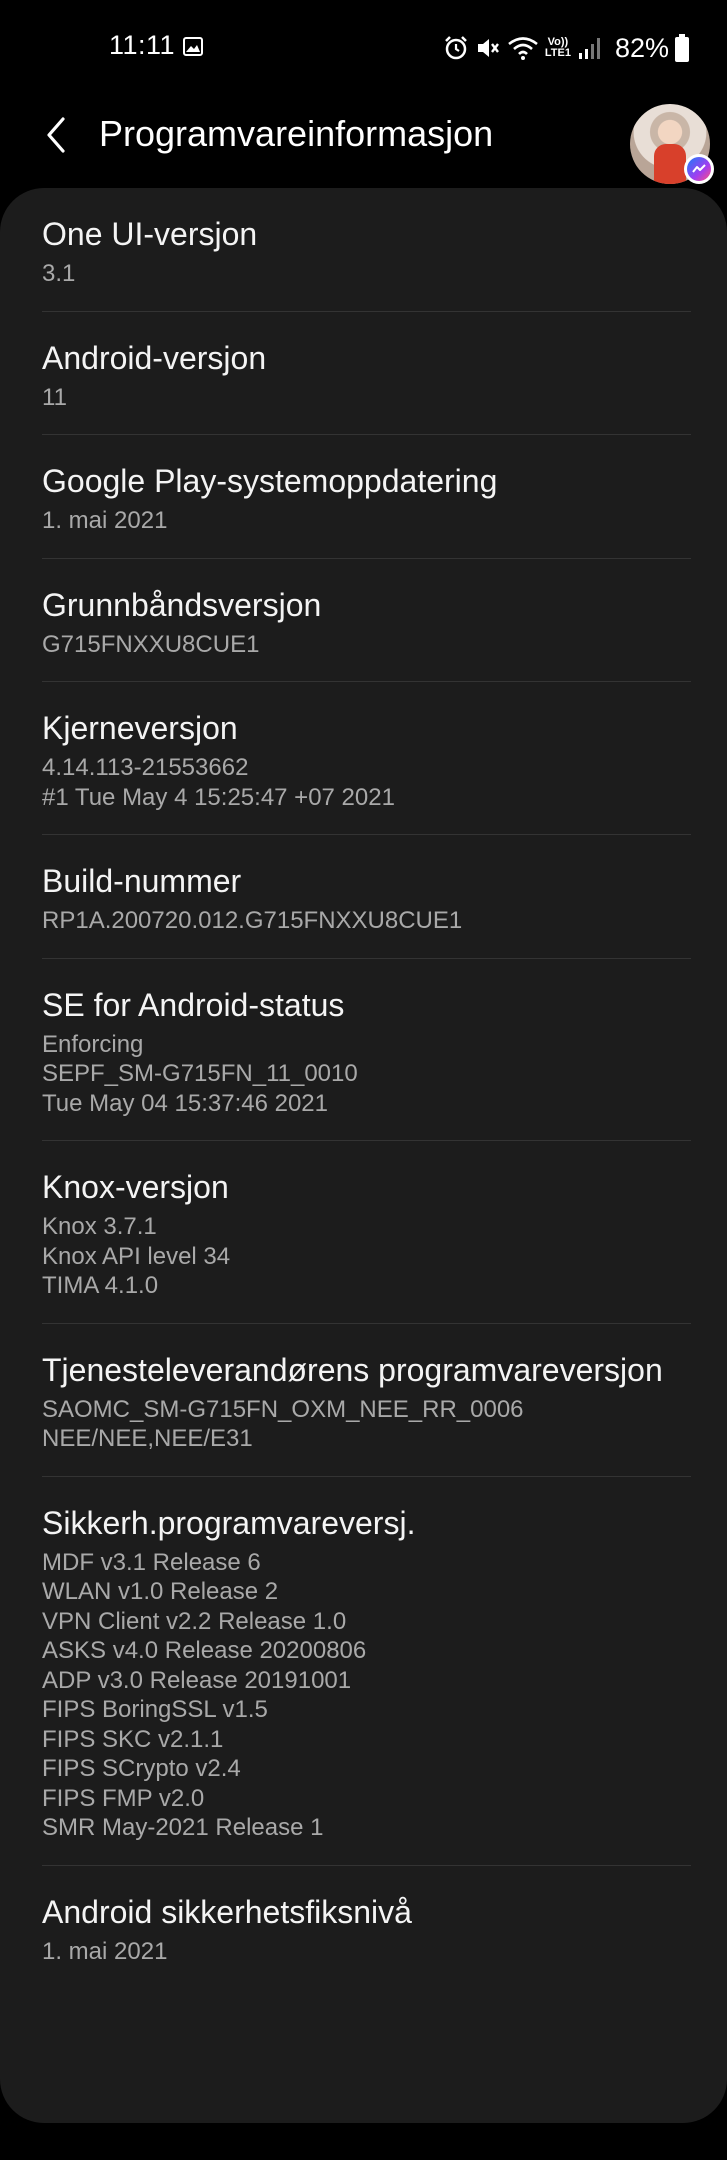 The width and height of the screenshot is (727, 2160). What do you see at coordinates (59, 273) in the screenshot?
I see `info-item-value: 3.1` at bounding box center [59, 273].